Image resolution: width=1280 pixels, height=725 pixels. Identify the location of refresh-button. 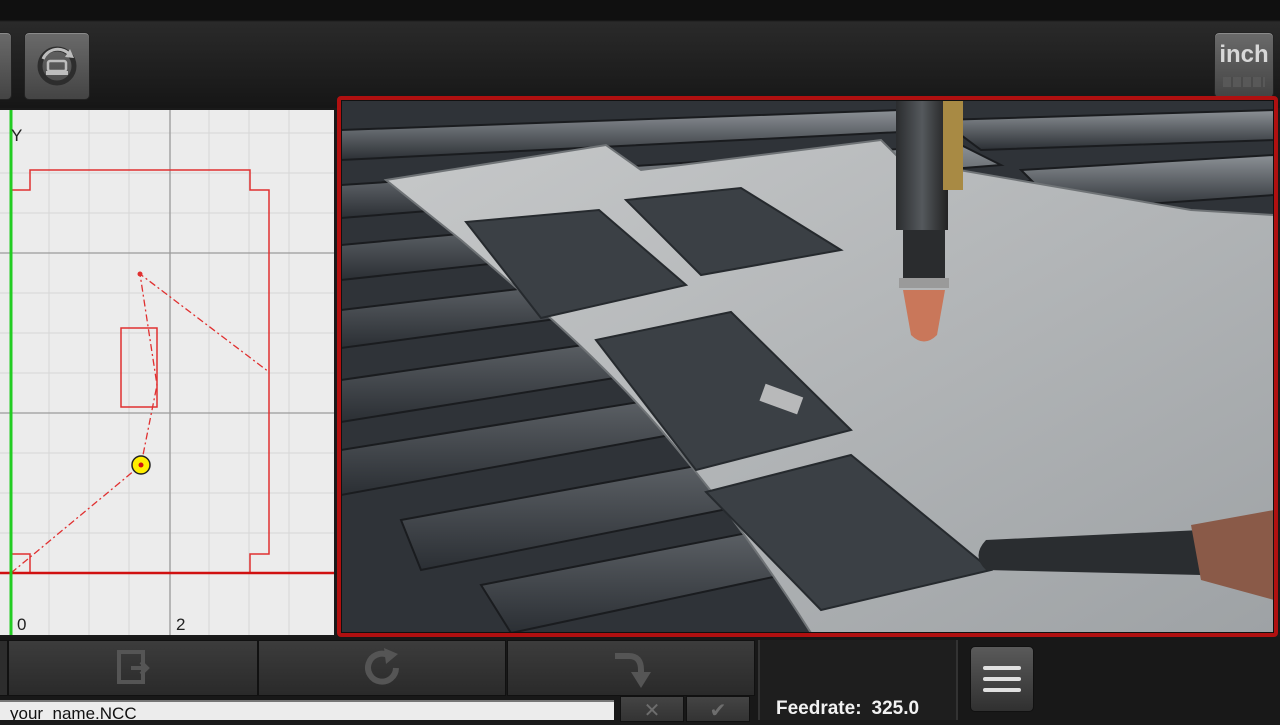
(382, 668).